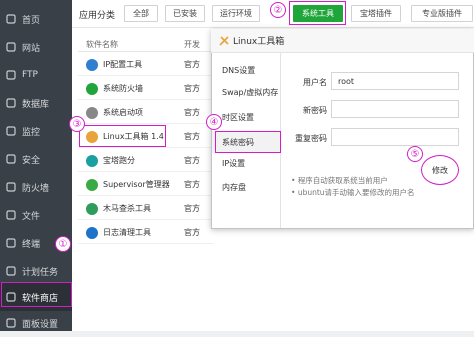  Describe the element at coordinates (141, 13) in the screenshot. I see `category-tab-0: 全部` at that location.